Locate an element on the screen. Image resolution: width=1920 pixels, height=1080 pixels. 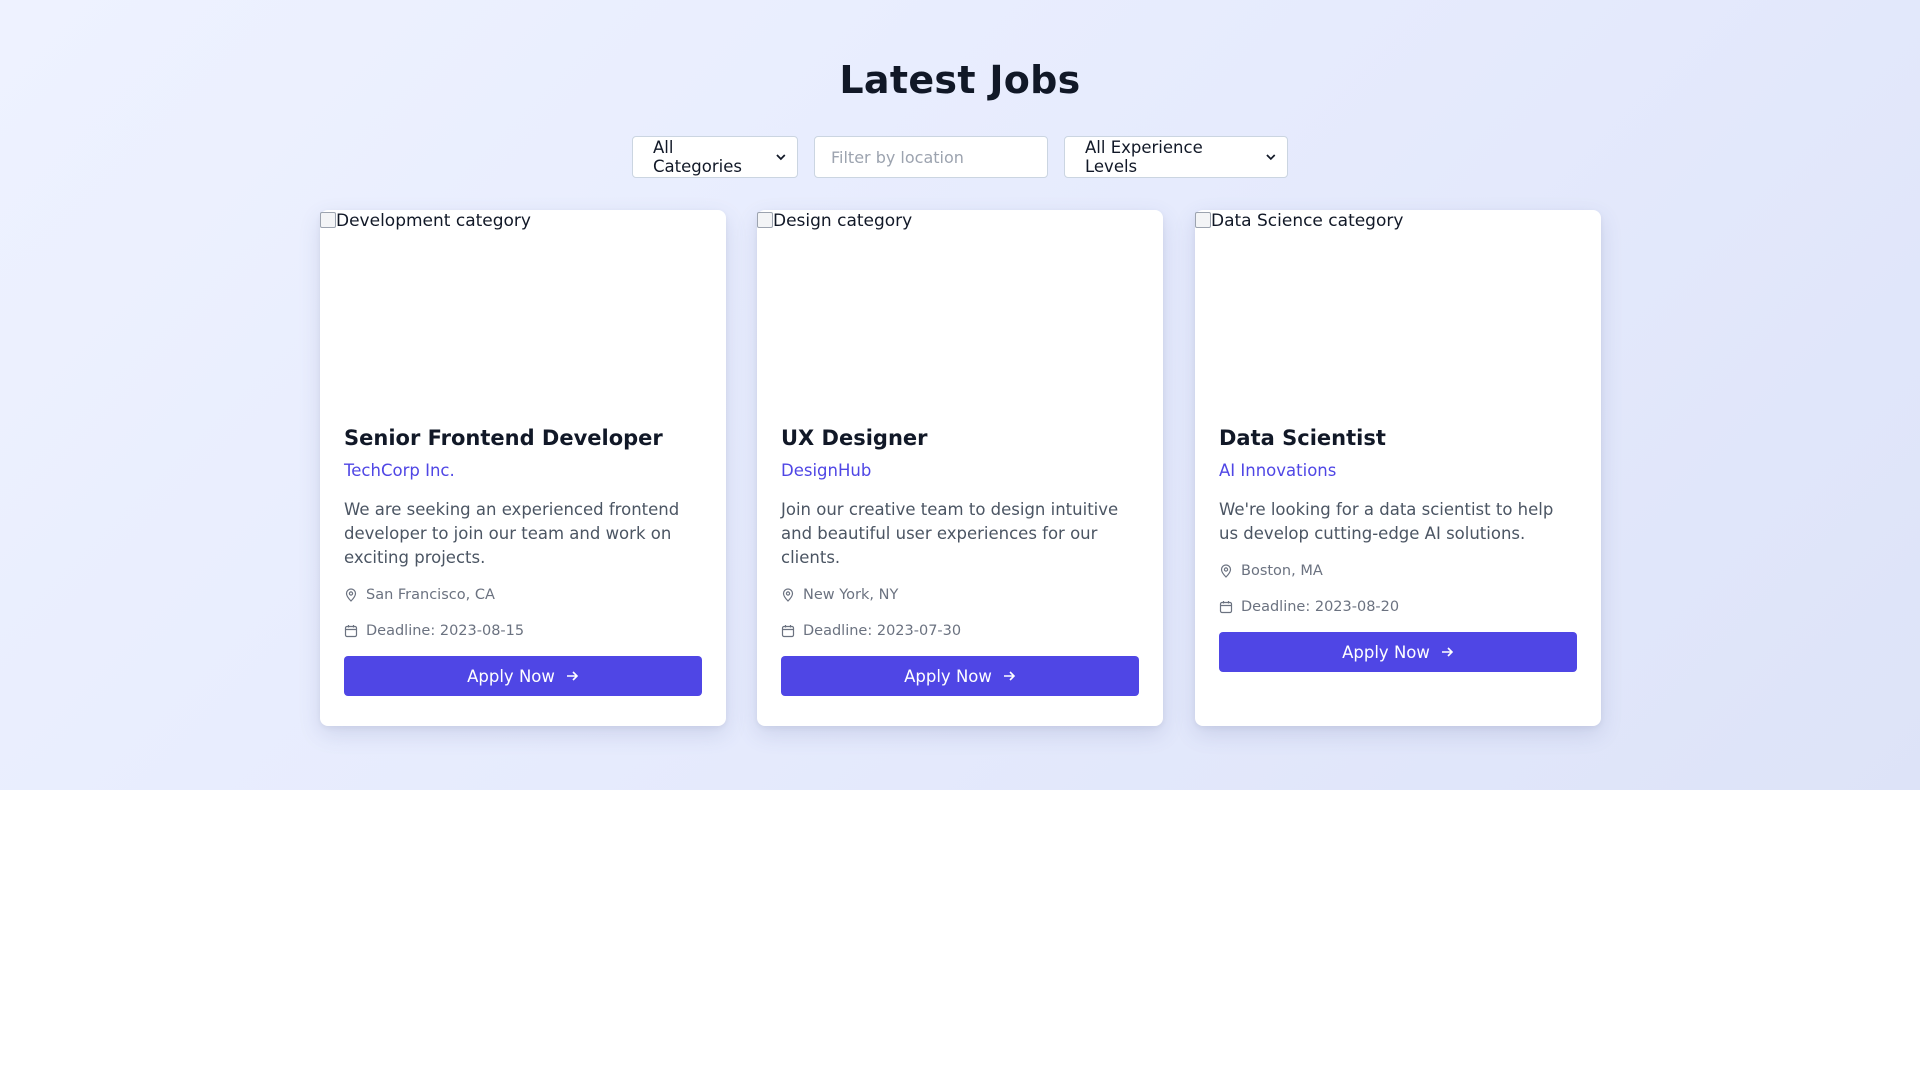
location-text: New York, NY is located at coordinates (851, 595).